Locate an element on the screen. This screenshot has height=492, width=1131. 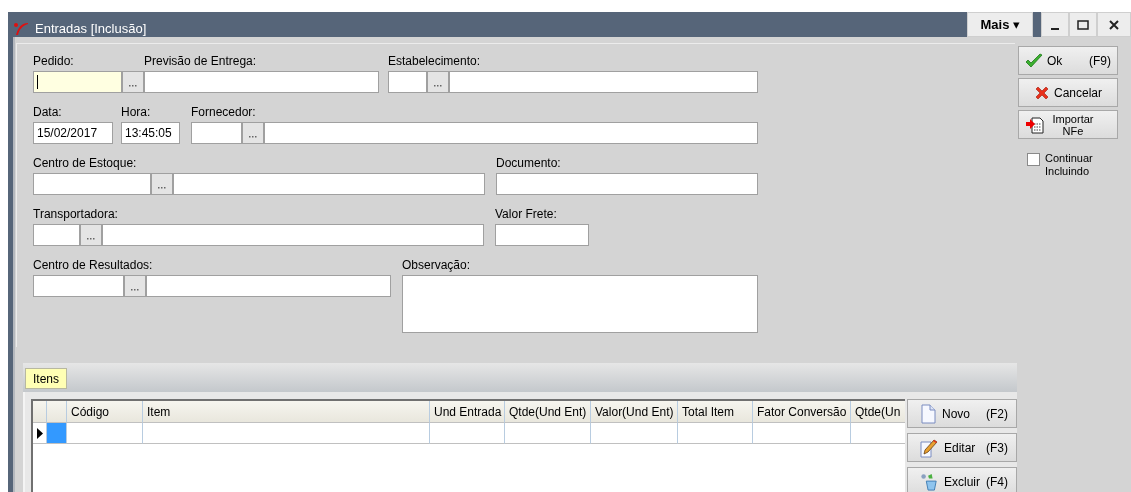
minimize-icon is located at coordinates (1055, 28).